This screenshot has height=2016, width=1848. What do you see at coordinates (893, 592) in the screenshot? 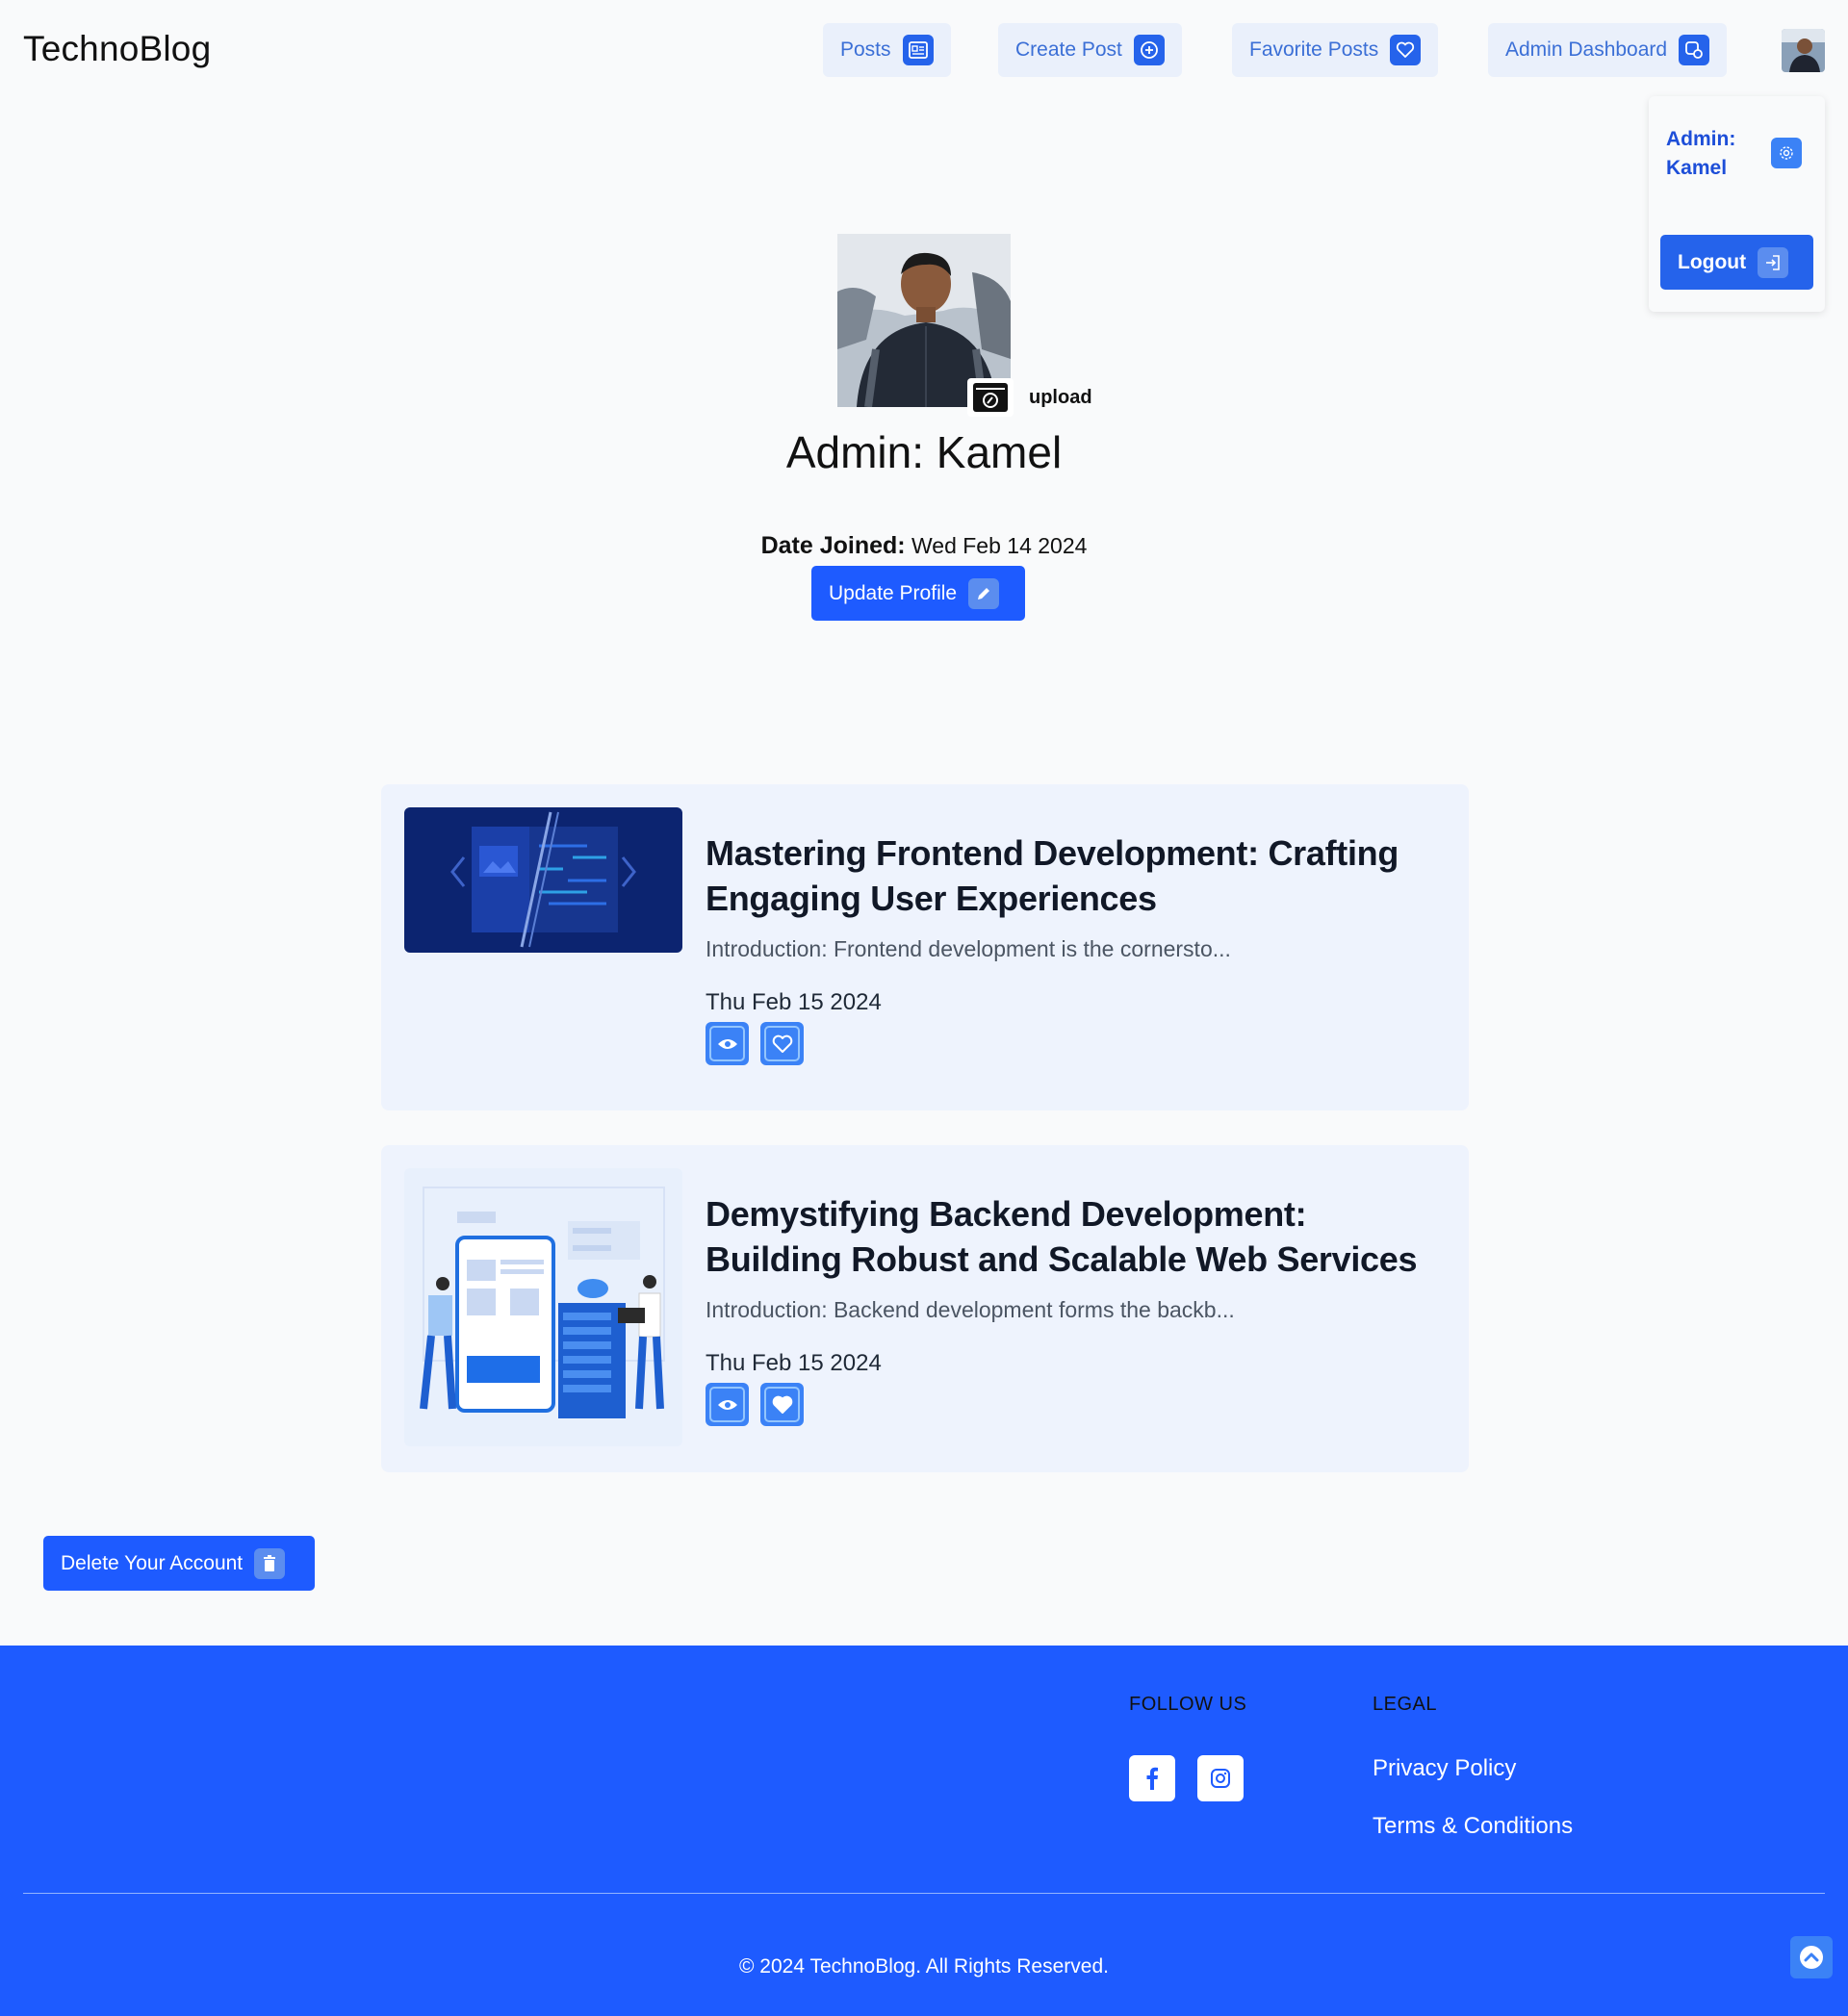
I see `update-profile-label: Update Profile` at bounding box center [893, 592].